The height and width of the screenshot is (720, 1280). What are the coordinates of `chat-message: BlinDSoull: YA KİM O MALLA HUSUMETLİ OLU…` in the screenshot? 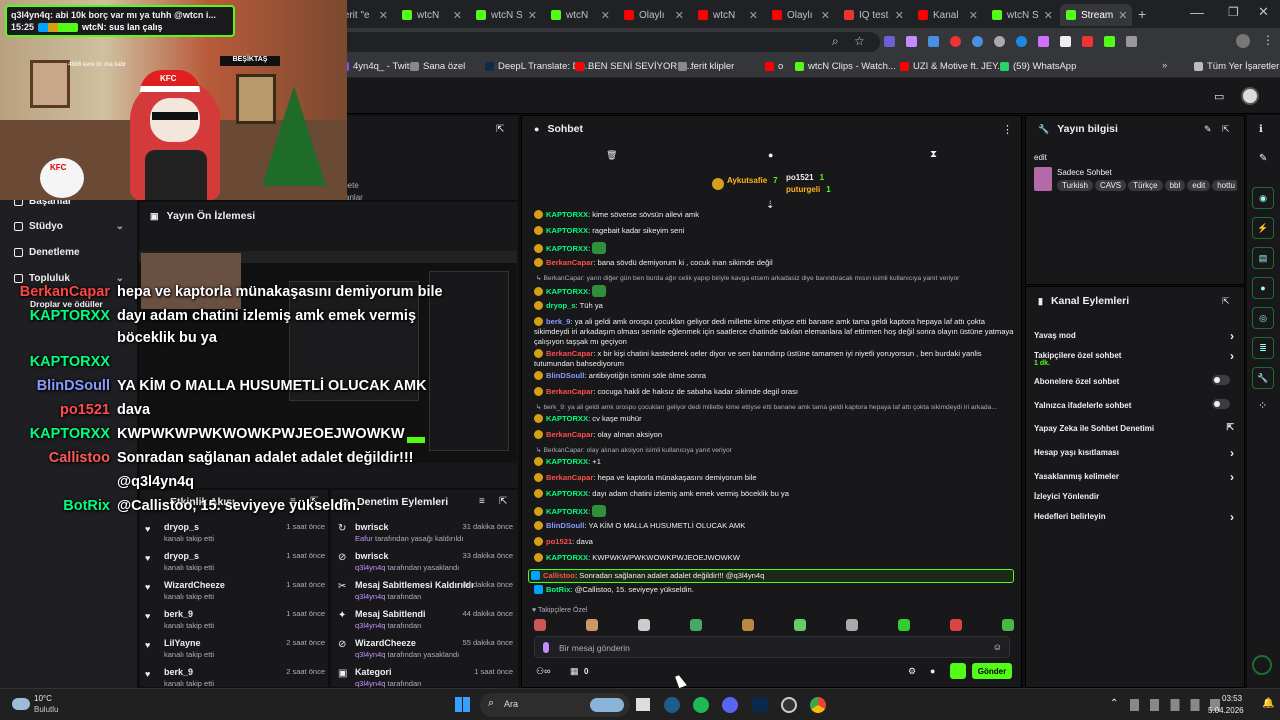 It's located at (774, 526).